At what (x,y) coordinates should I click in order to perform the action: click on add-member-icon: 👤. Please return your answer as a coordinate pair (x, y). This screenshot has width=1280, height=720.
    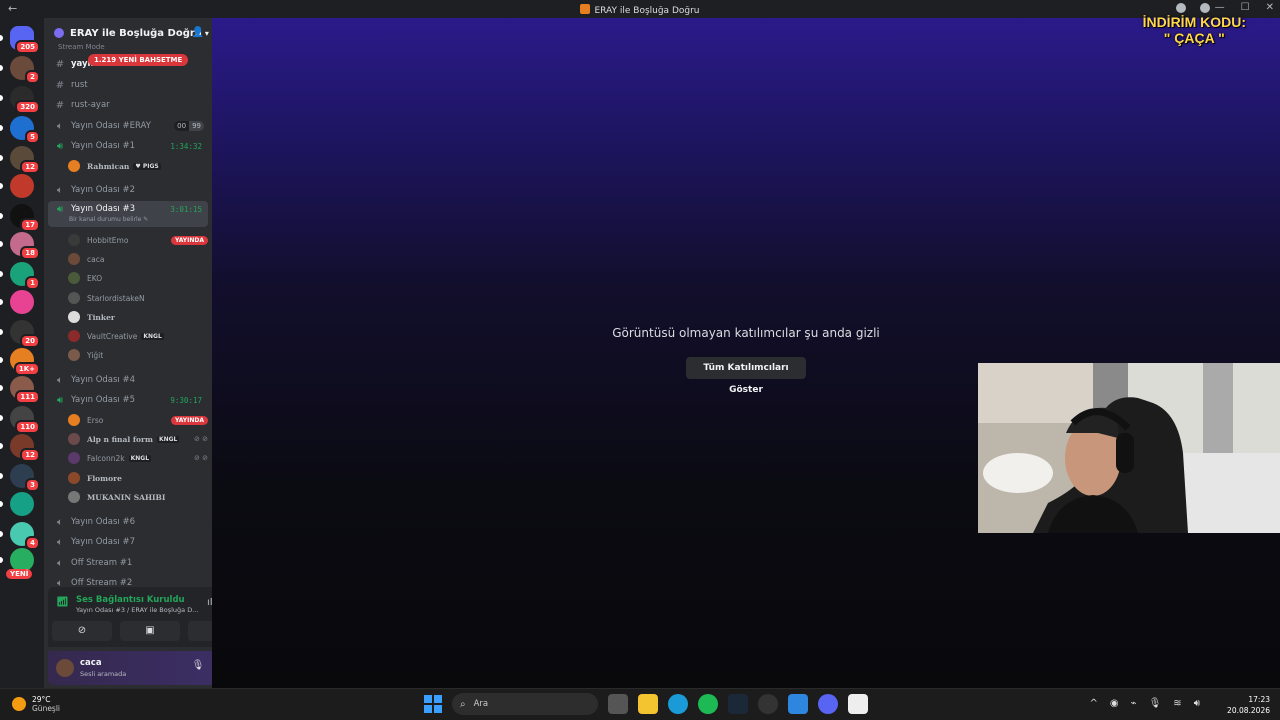
    Looking at the image, I should click on (198, 32).